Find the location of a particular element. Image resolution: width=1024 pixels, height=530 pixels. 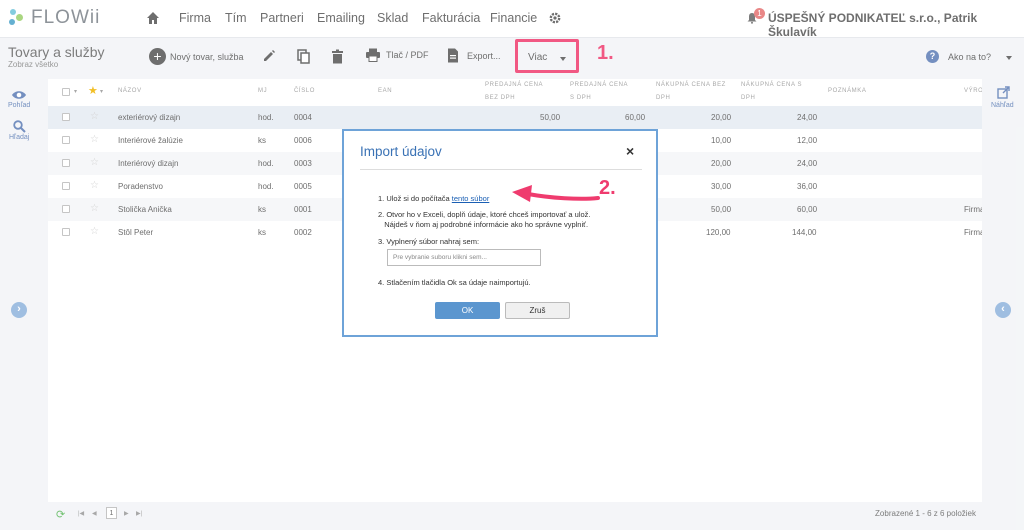

divider is located at coordinates (501, 169).